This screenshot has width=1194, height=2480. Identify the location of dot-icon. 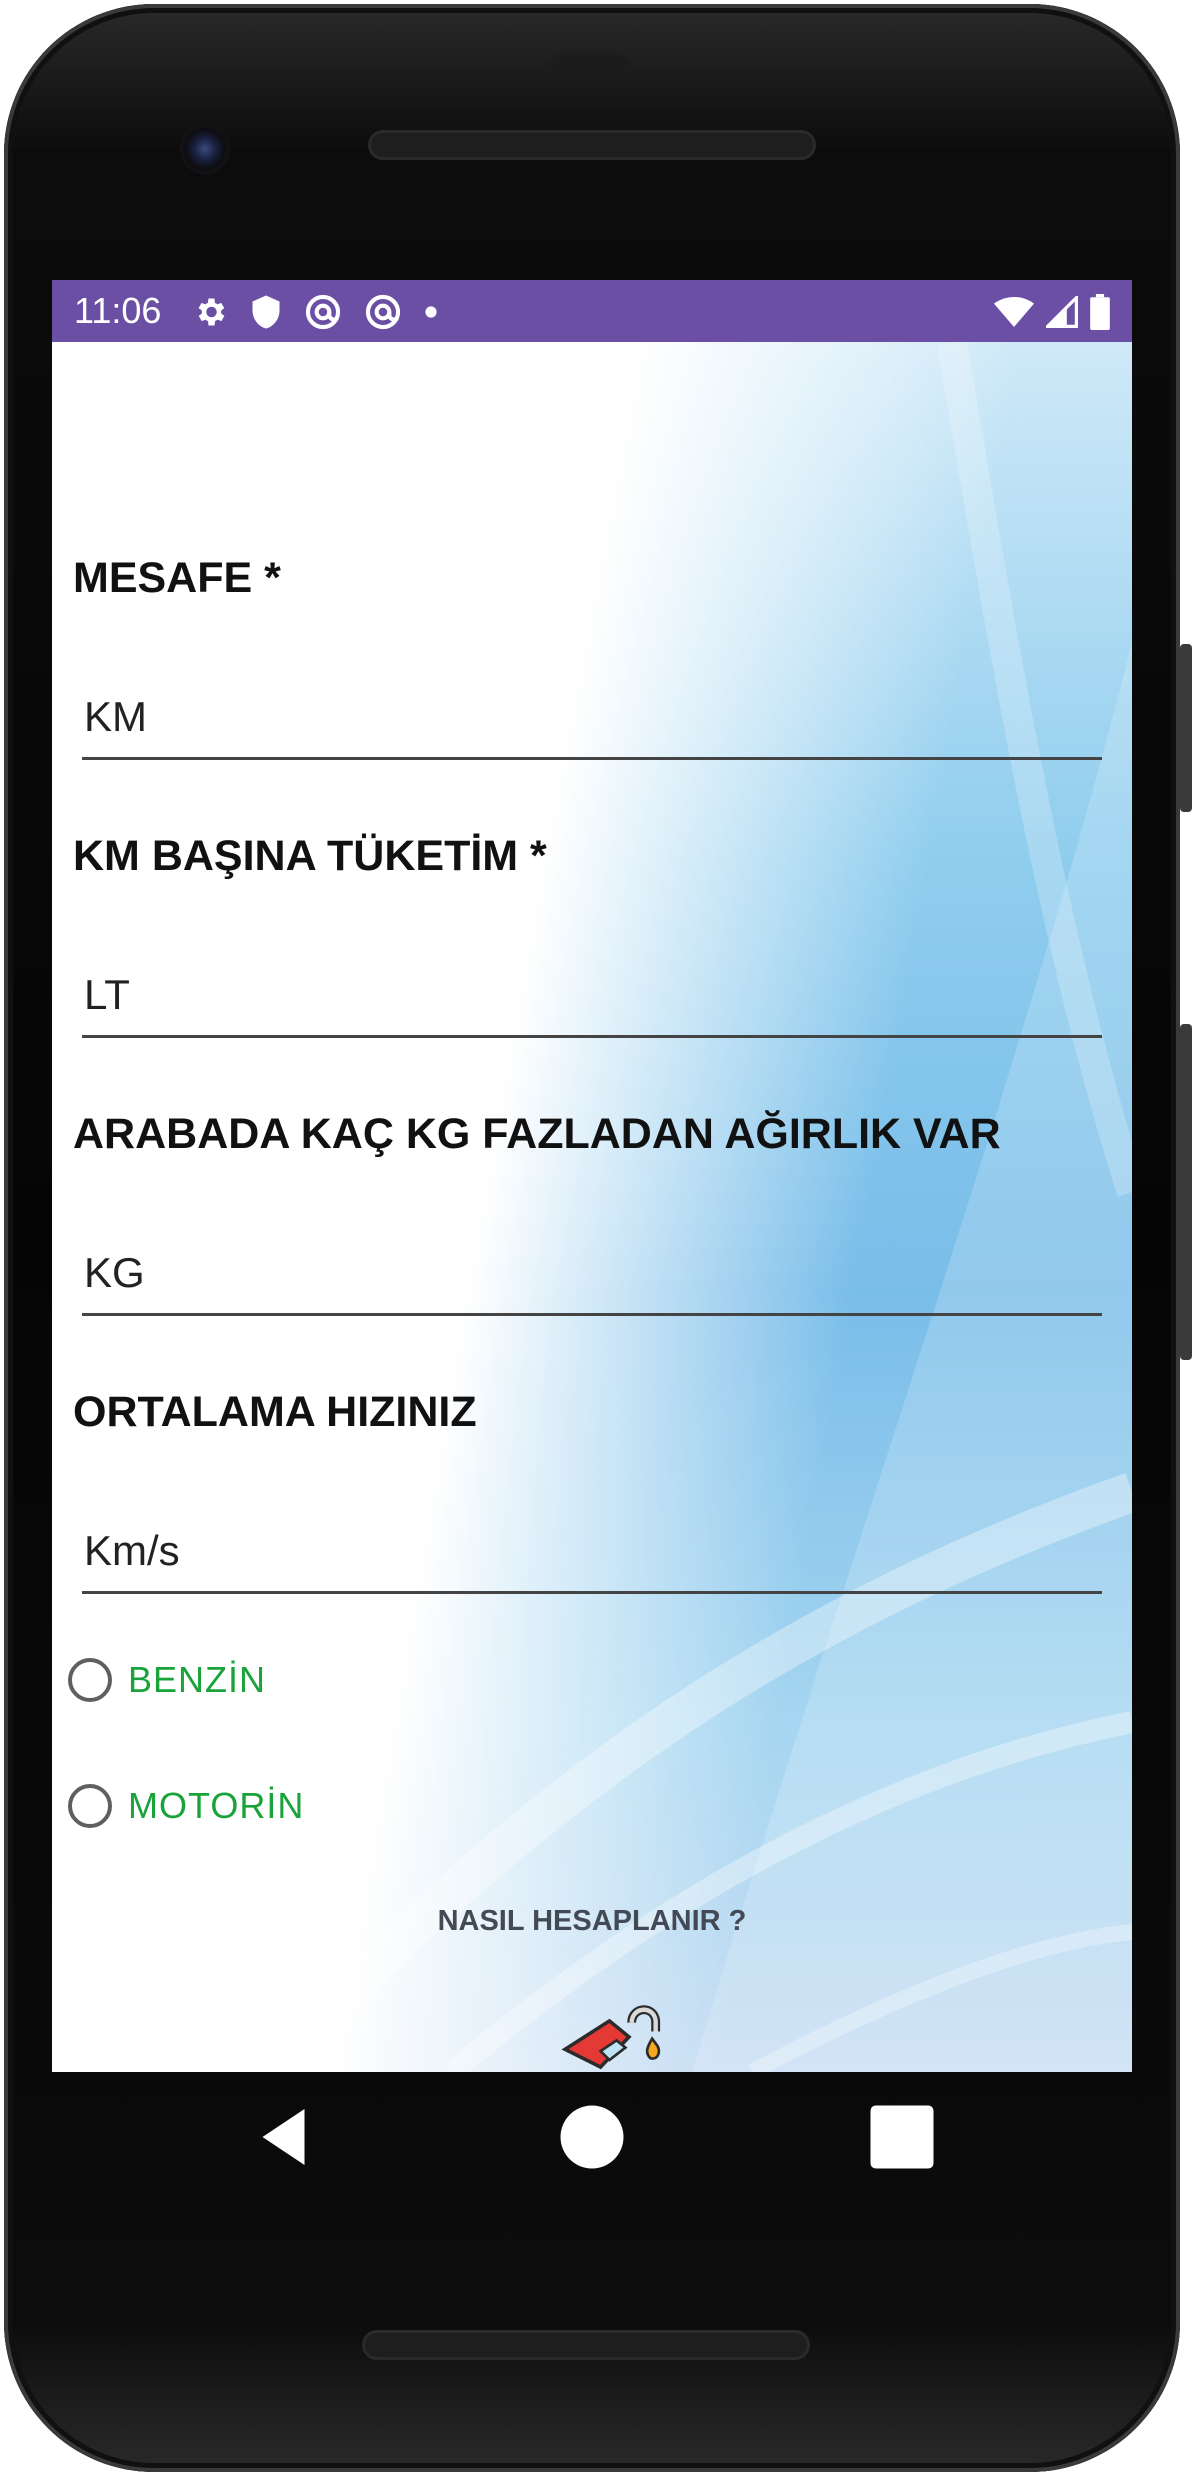
(431, 312).